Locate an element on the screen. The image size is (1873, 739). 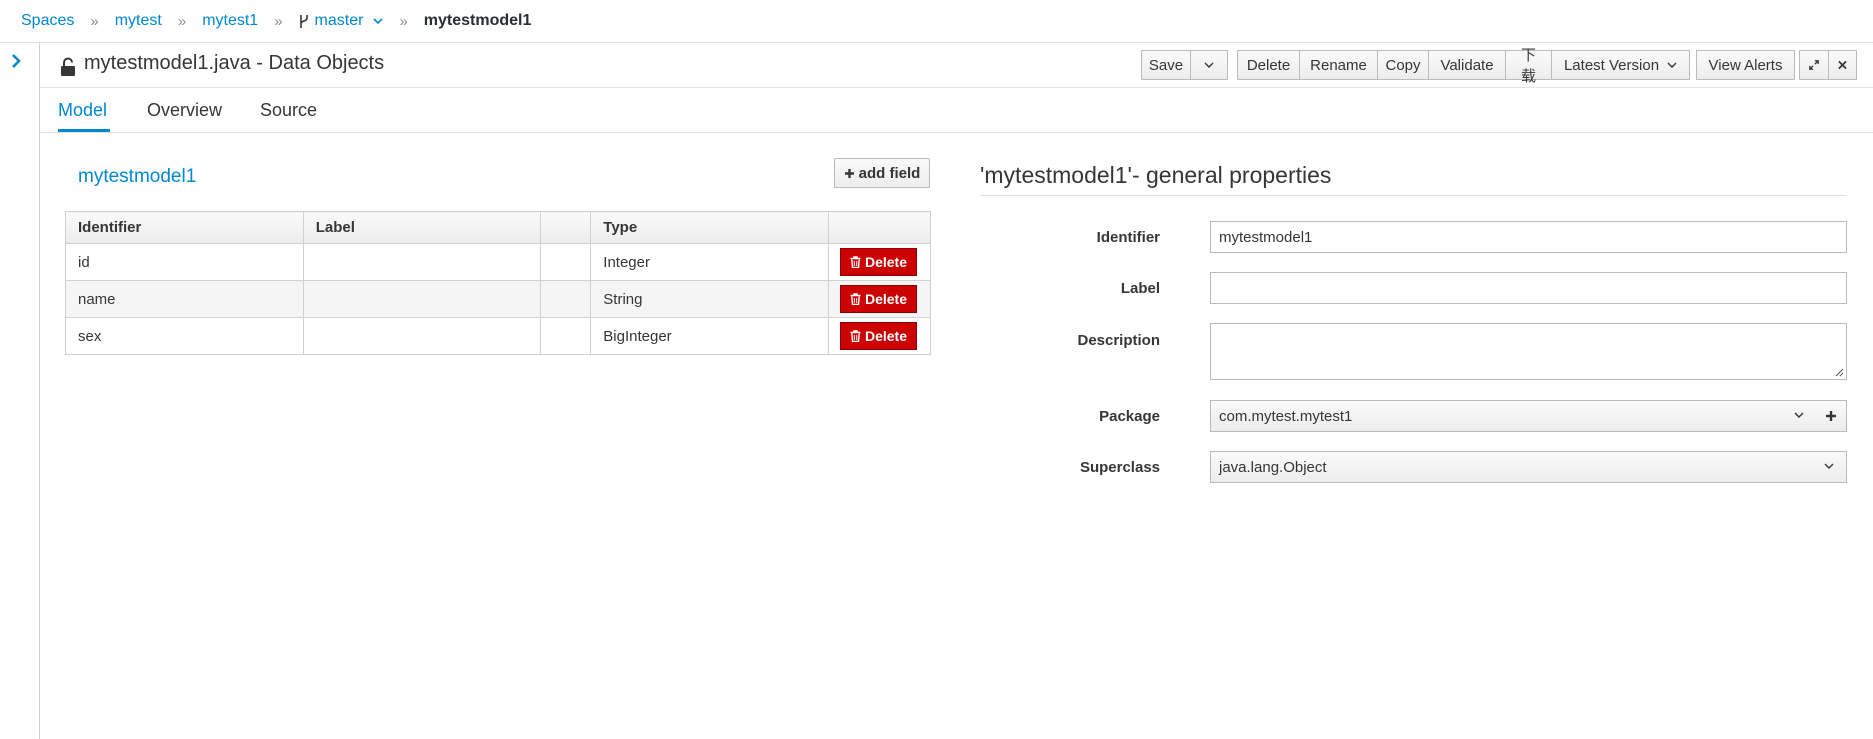
table-row: sex BigInteger Delete is located at coordinates (498, 336).